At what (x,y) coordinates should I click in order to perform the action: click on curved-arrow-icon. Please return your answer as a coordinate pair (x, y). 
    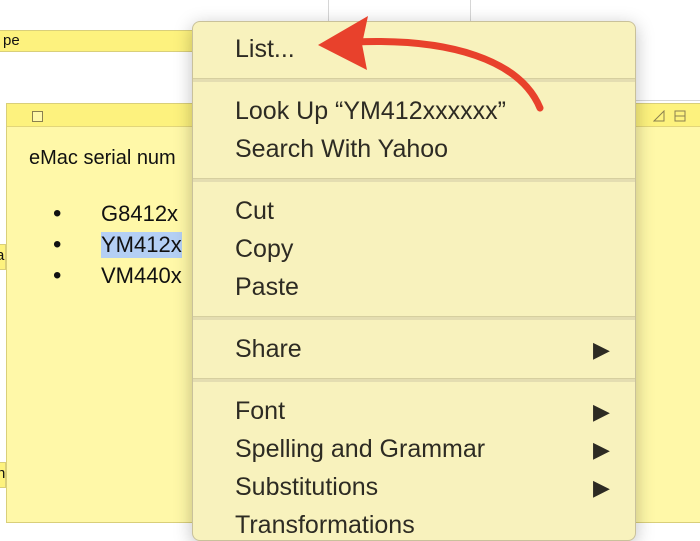
    Looking at the image, I should click on (431, 64).